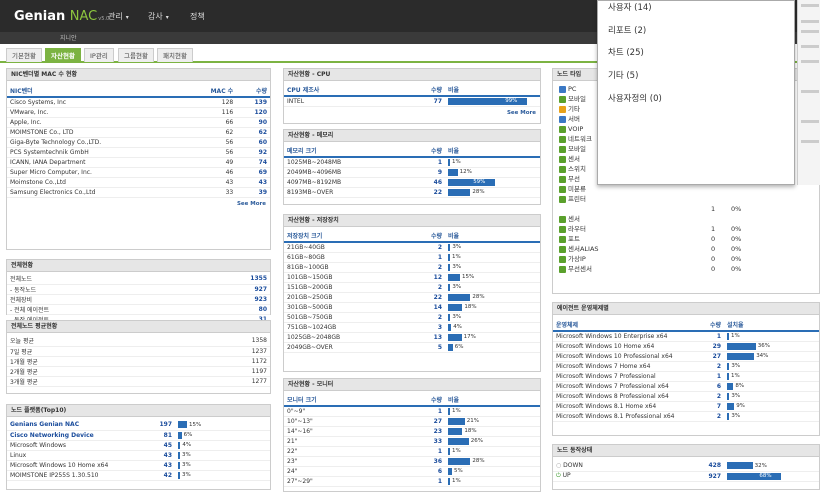 This screenshot has width=820, height=492. I want to click on table-row: Cisco Networking Device 81 6%, so click(138, 435).